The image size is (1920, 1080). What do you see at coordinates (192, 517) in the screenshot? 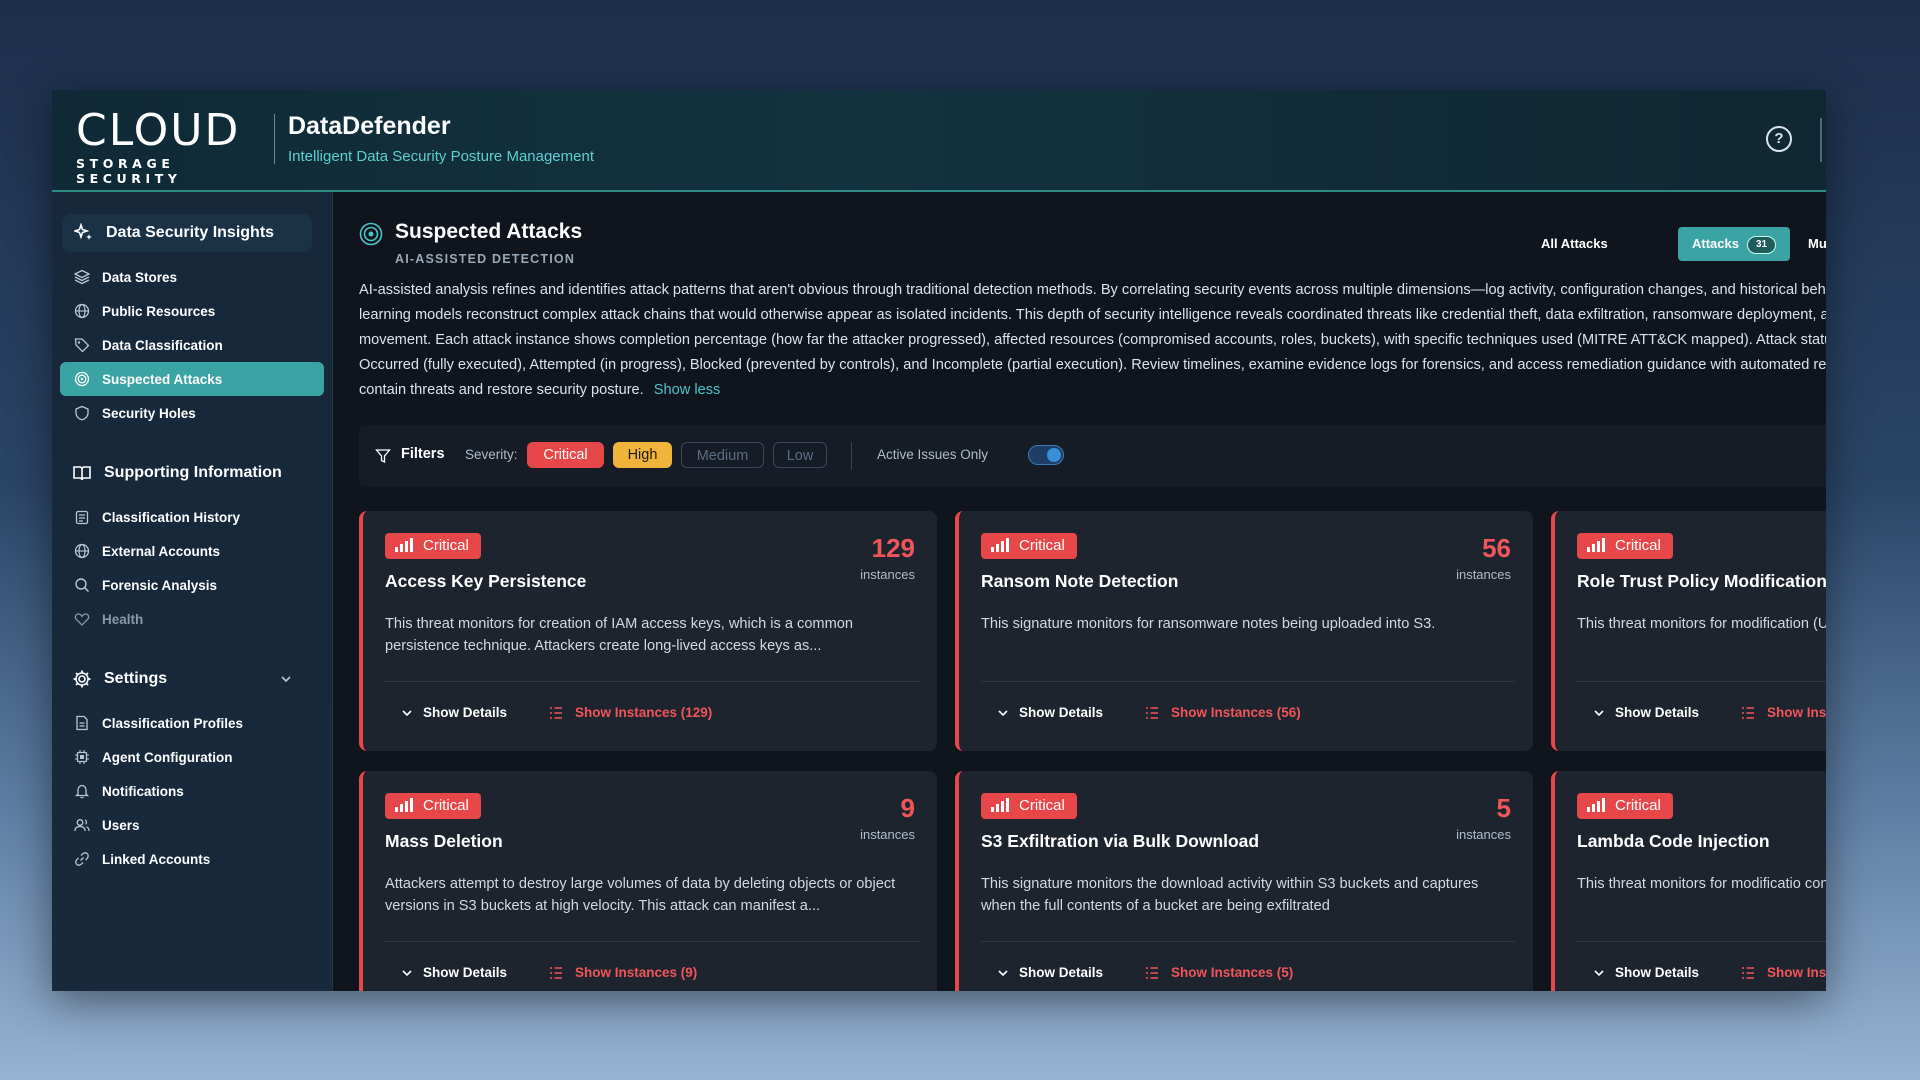
I see `sidebar-item-classification-history: Classification History` at bounding box center [192, 517].